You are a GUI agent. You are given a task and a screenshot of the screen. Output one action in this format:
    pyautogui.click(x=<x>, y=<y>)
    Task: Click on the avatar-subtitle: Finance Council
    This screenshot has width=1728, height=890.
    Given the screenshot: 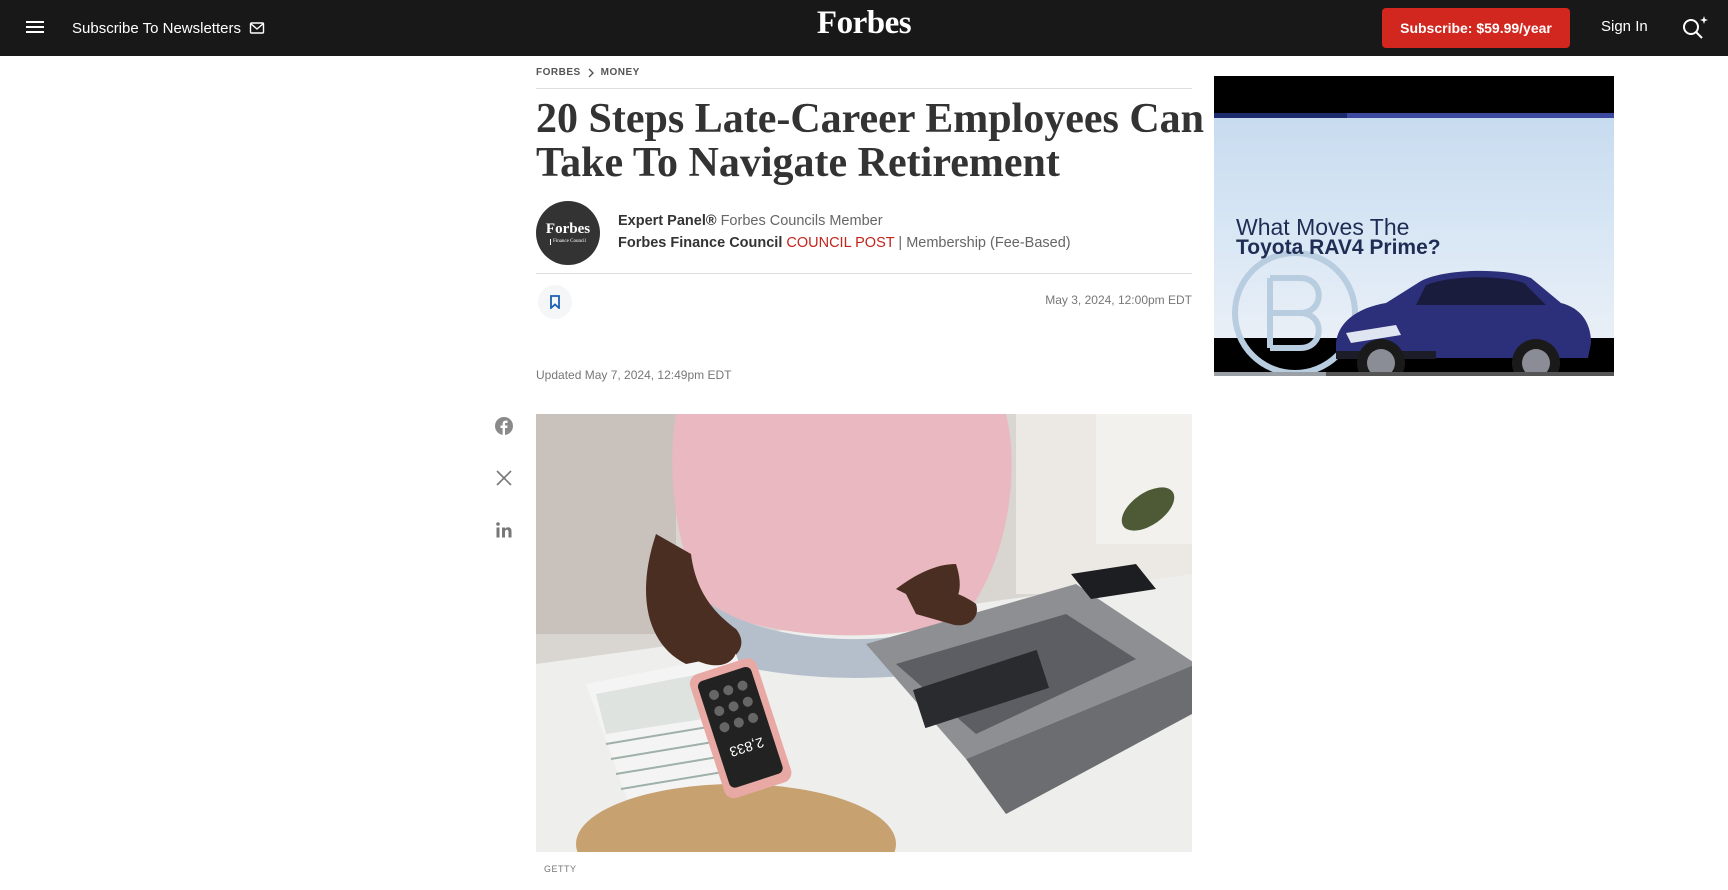 What is the action you would take?
    pyautogui.click(x=568, y=241)
    